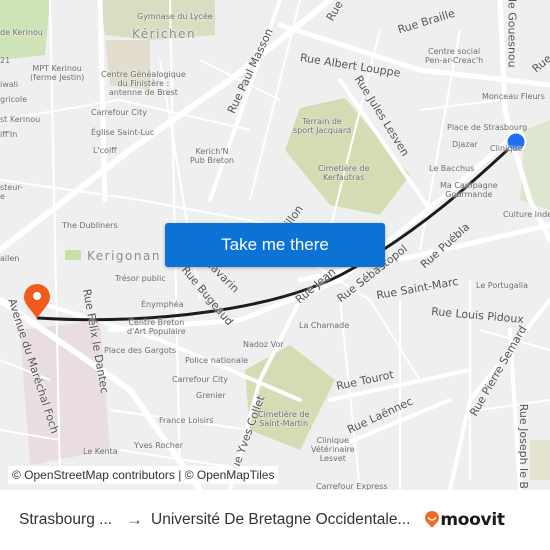  Describe the element at coordinates (487, 127) in the screenshot. I see `poi-place-strasbourg: Place de Strasbourg` at that location.